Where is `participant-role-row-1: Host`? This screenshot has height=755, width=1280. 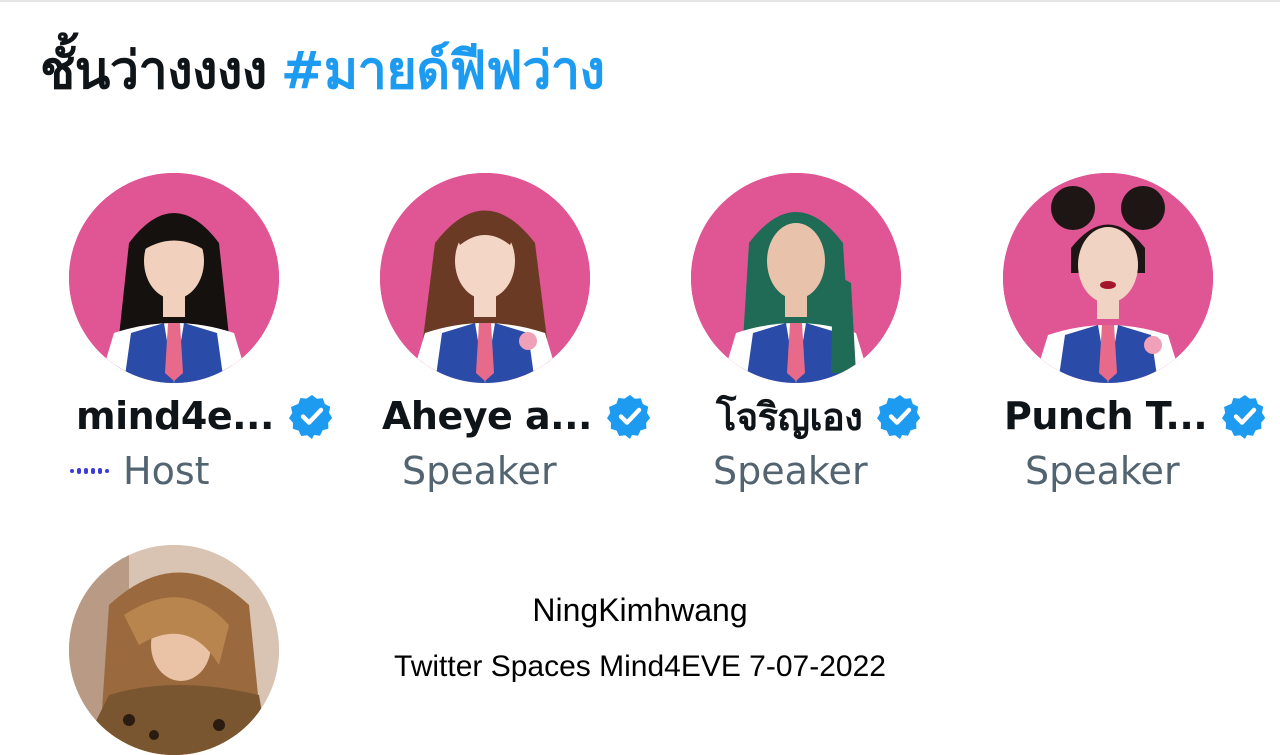 participant-role-row-1: Host is located at coordinates (140, 471).